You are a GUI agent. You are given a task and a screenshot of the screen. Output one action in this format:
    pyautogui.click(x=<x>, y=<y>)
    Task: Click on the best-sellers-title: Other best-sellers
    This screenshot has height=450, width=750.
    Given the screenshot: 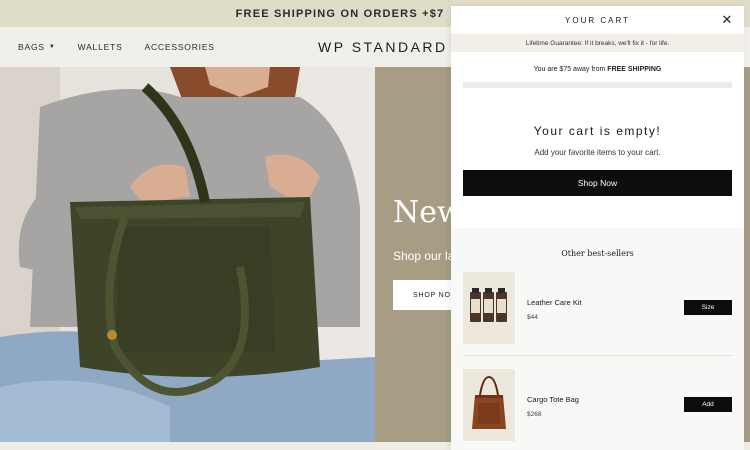 What is the action you would take?
    pyautogui.click(x=597, y=253)
    